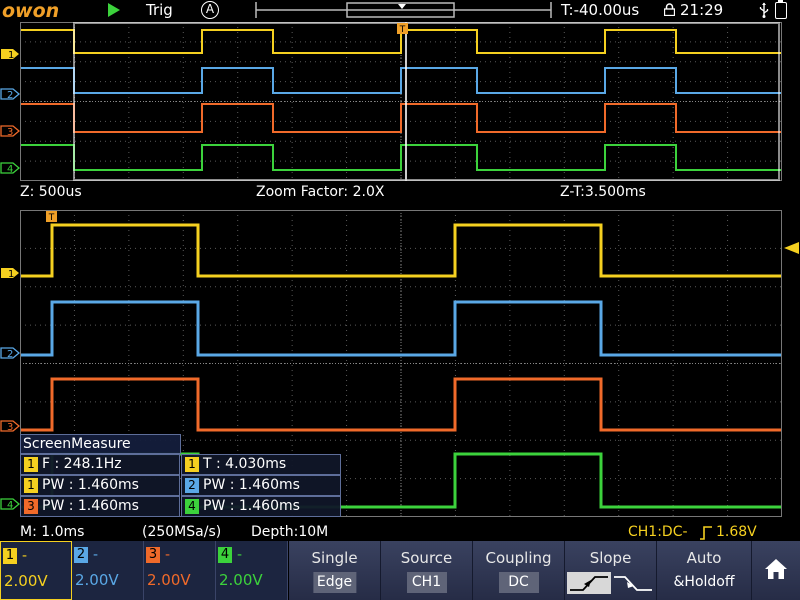  I want to click on screen-measure-title: ScreenMeasure, so click(100, 444).